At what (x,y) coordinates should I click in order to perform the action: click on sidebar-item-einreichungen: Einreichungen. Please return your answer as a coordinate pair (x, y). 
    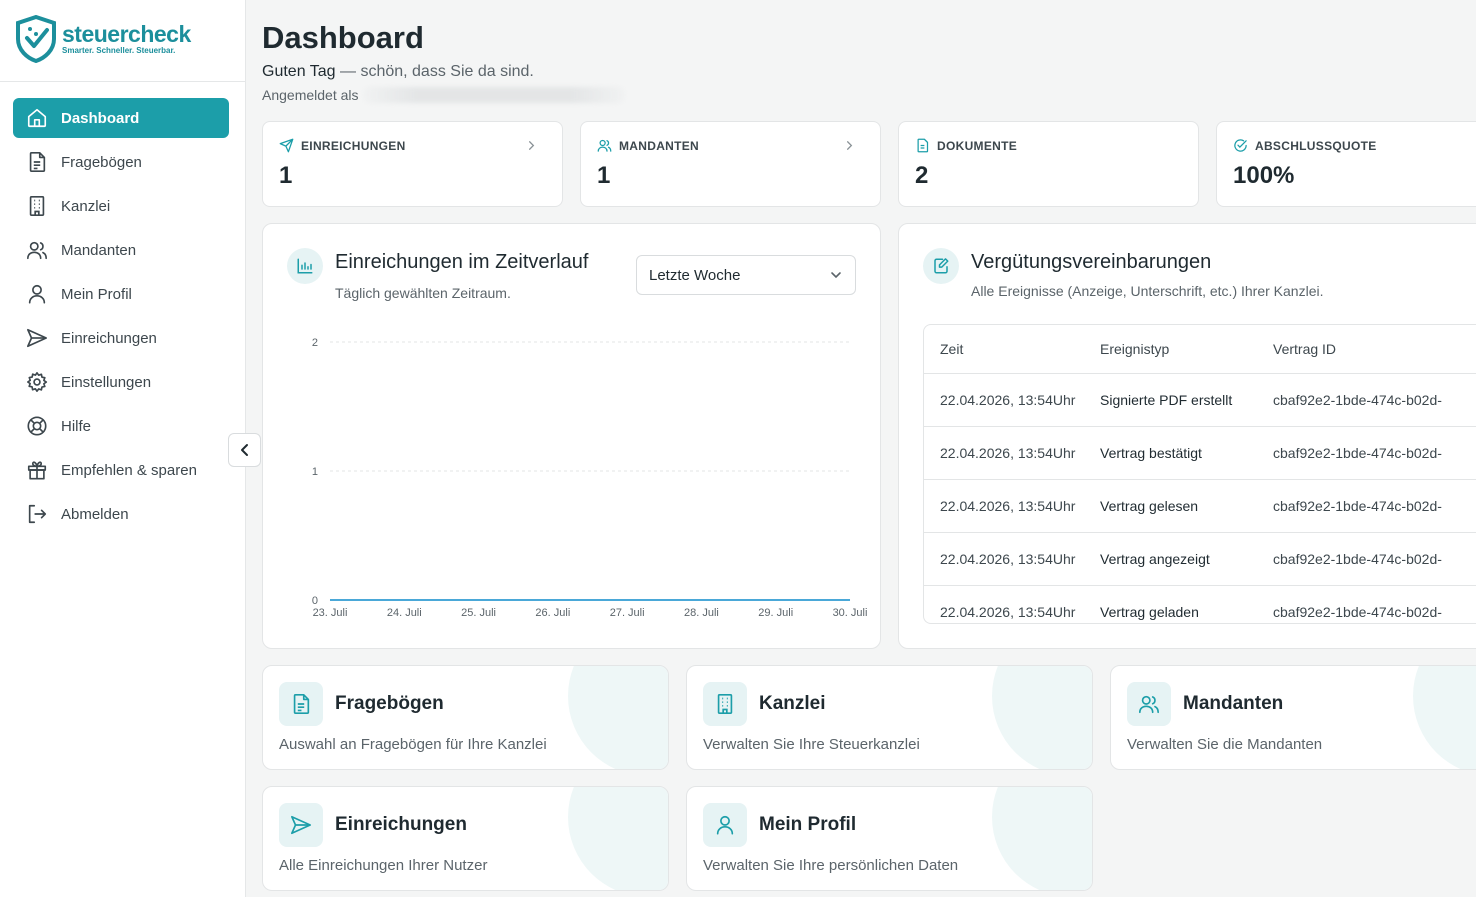
    Looking at the image, I should click on (121, 338).